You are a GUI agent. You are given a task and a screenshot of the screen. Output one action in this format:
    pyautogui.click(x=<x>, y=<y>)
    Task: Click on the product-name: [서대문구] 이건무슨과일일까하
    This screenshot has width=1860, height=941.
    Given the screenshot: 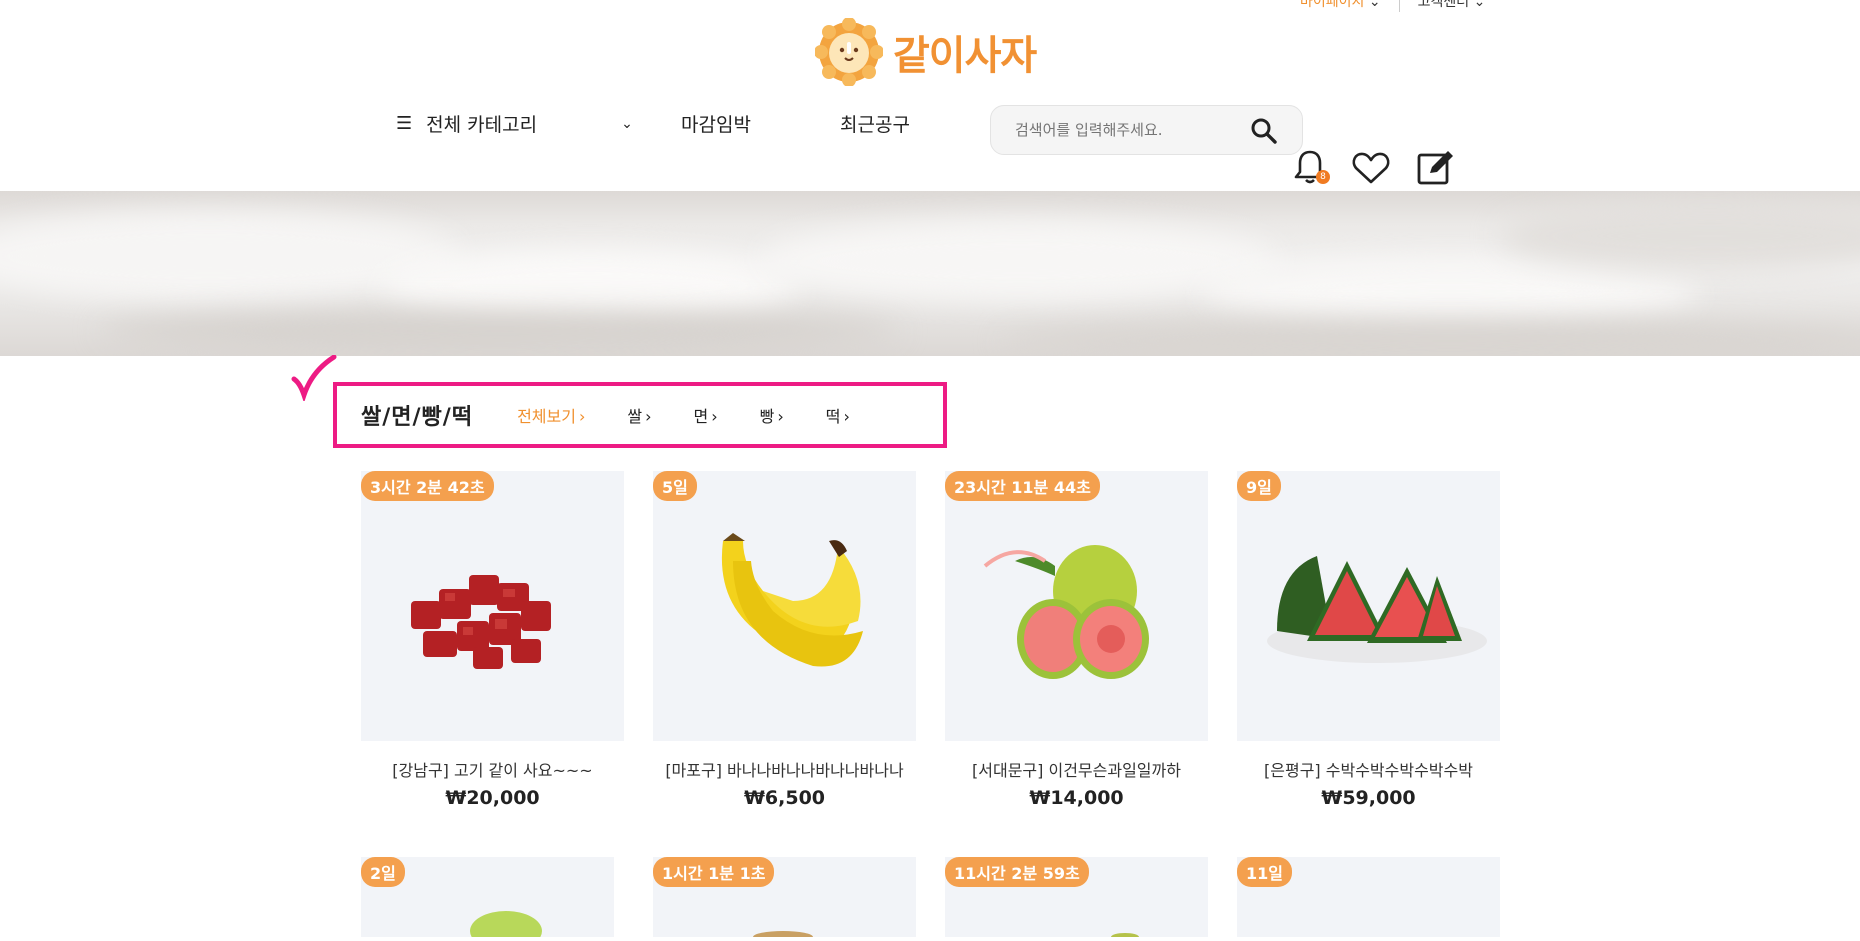 What is the action you would take?
    pyautogui.click(x=1076, y=769)
    